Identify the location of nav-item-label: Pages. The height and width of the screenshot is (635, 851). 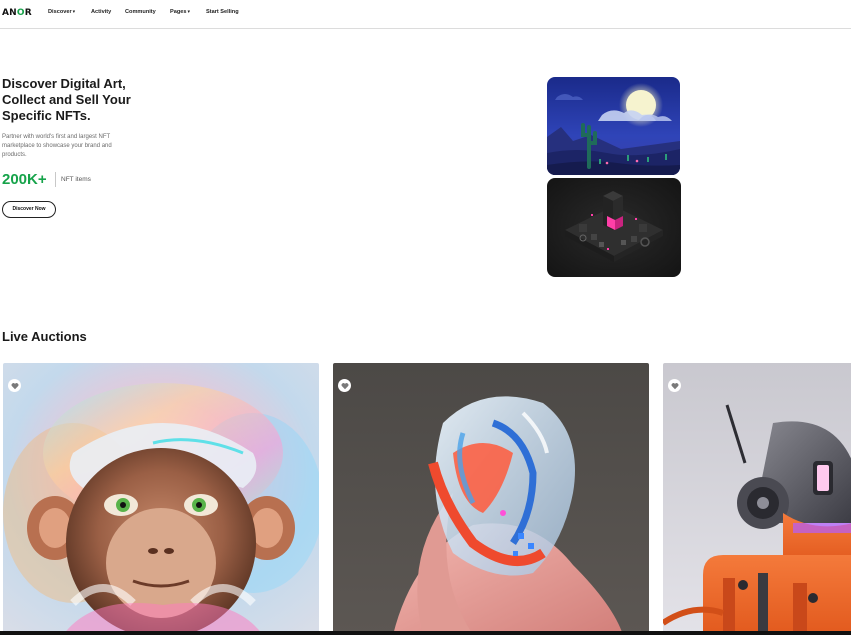
(178, 12).